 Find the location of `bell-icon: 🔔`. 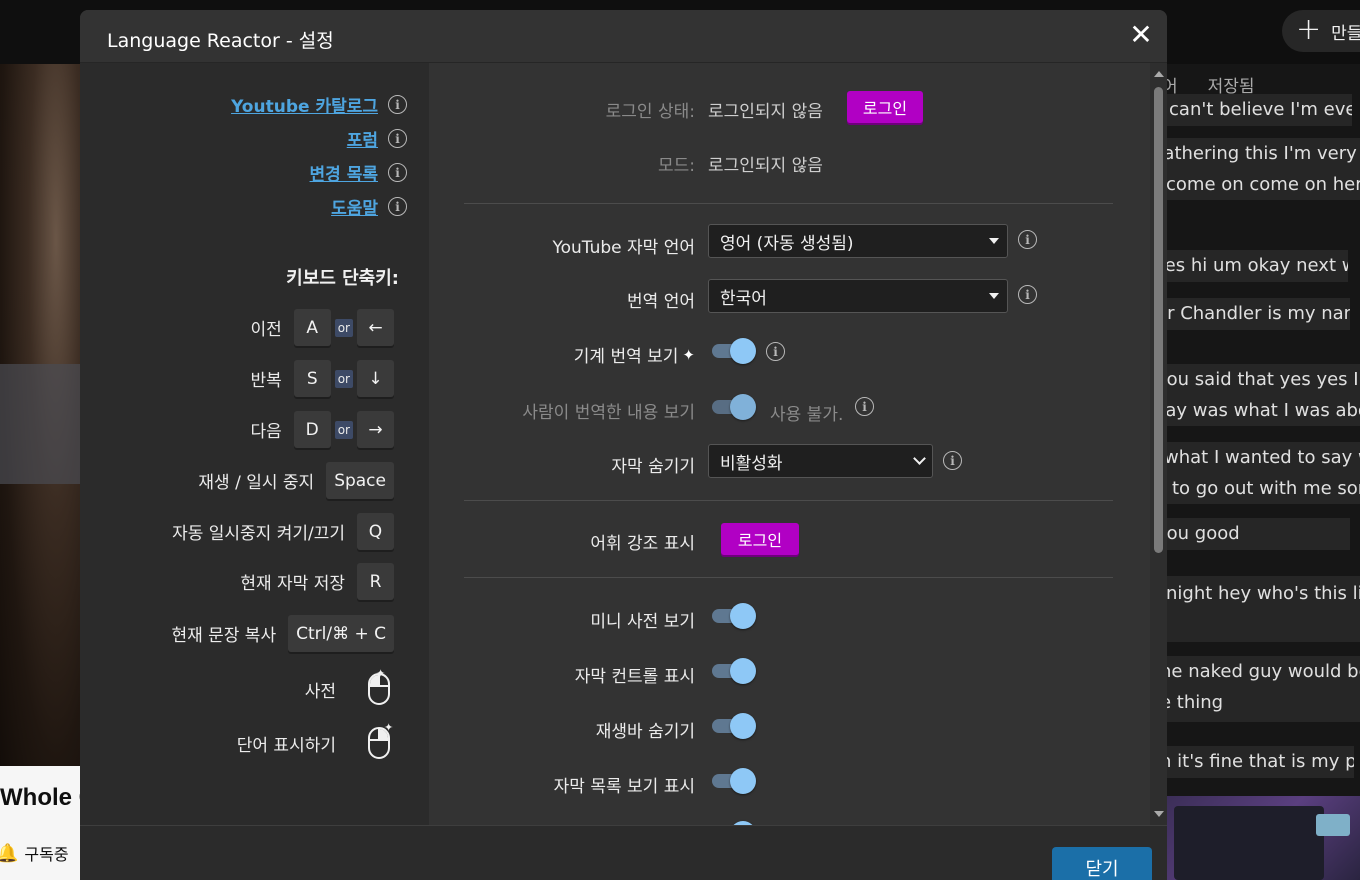

bell-icon: 🔔 is located at coordinates (9, 853).